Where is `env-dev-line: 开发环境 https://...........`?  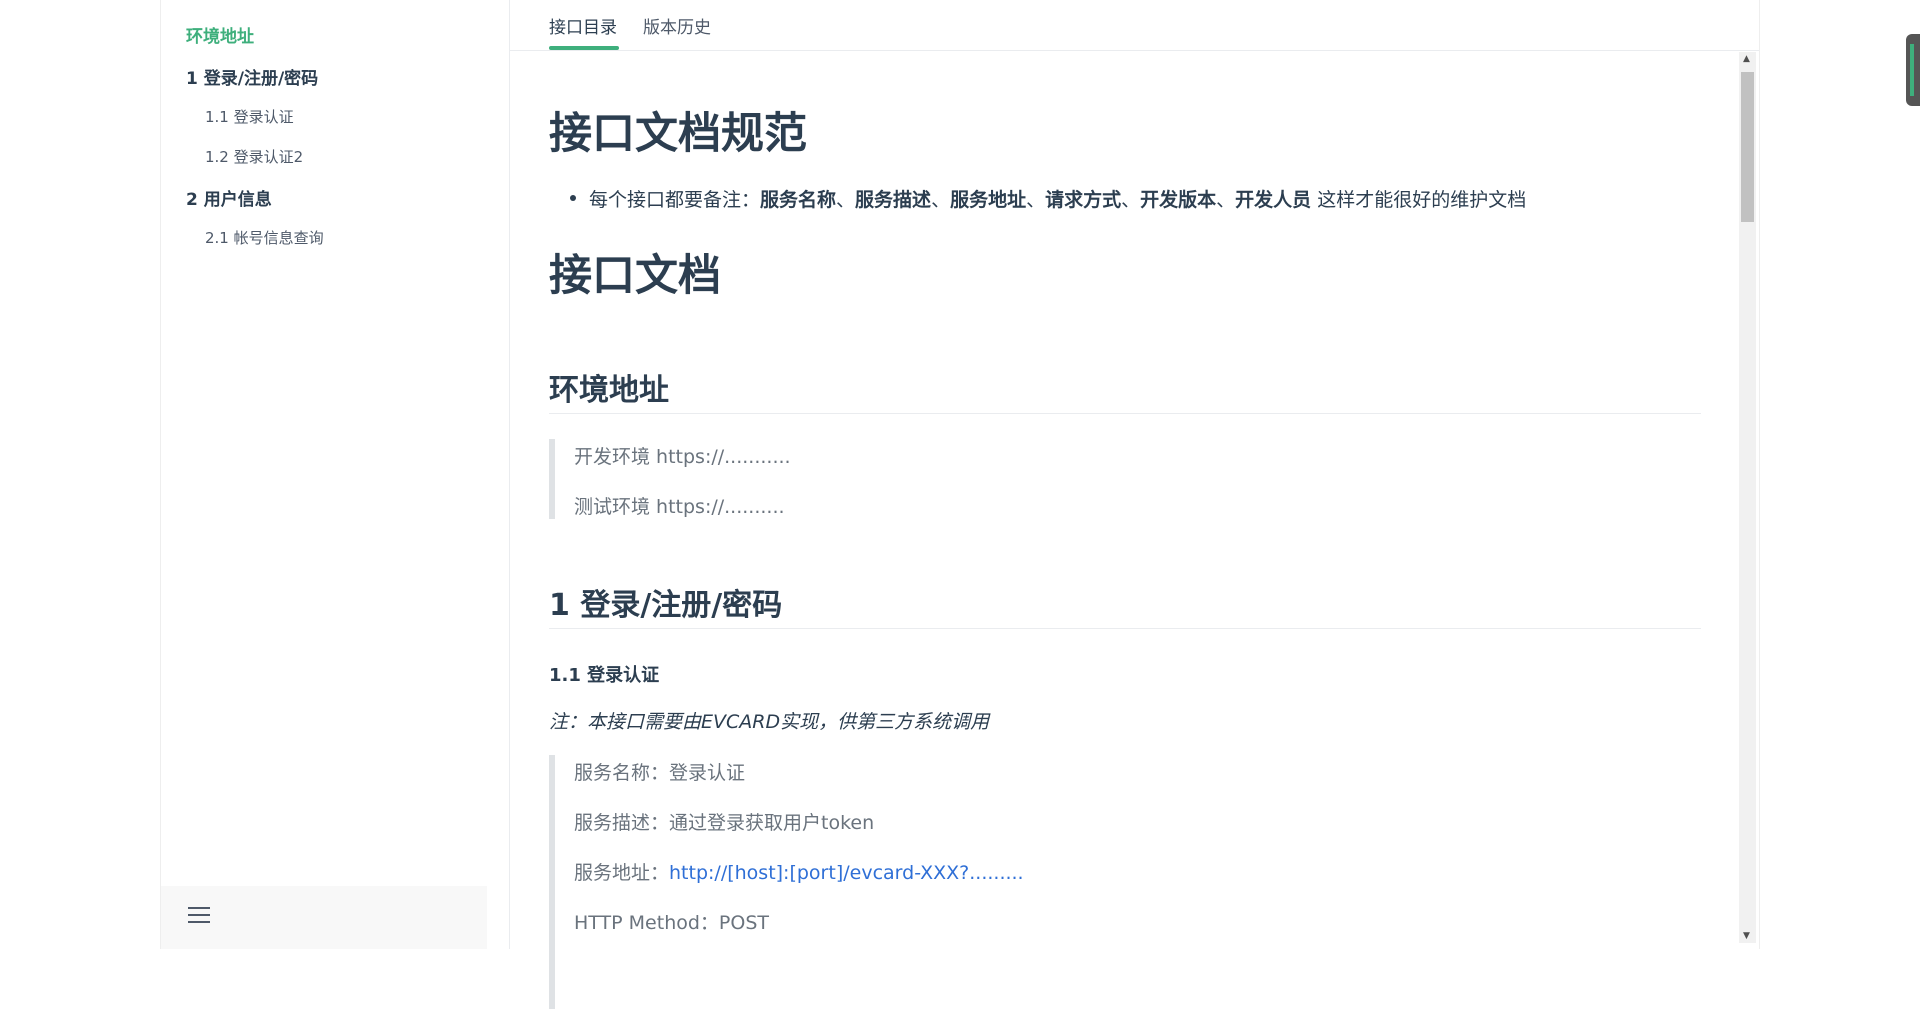 env-dev-line: 开发环境 https://........... is located at coordinates (682, 457).